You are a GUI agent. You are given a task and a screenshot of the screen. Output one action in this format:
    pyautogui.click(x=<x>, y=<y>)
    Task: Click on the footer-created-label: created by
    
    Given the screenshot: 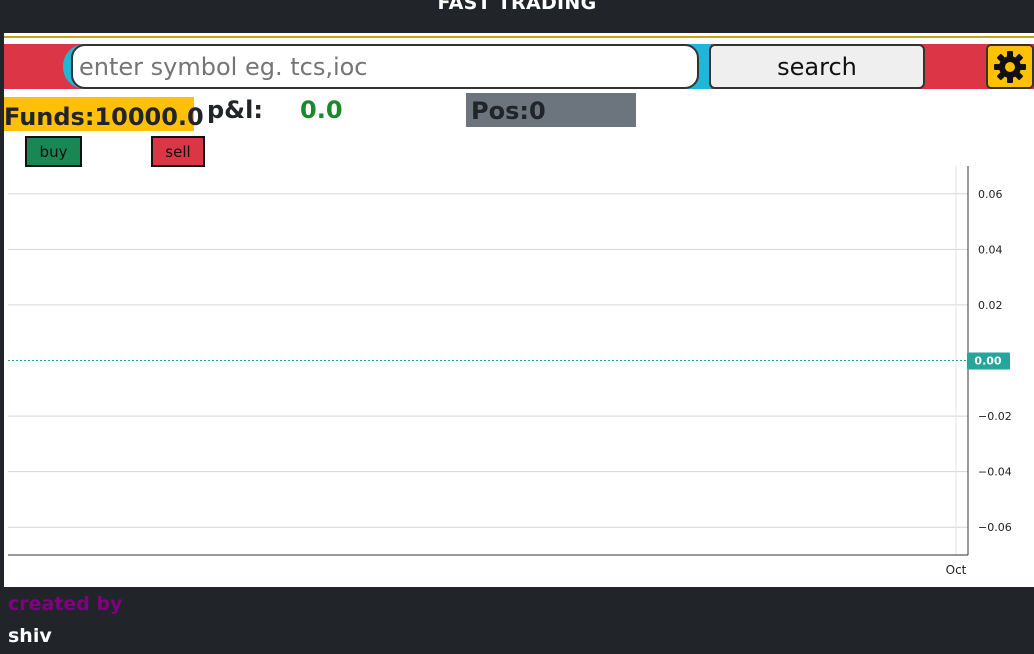 What is the action you would take?
    pyautogui.click(x=65, y=604)
    